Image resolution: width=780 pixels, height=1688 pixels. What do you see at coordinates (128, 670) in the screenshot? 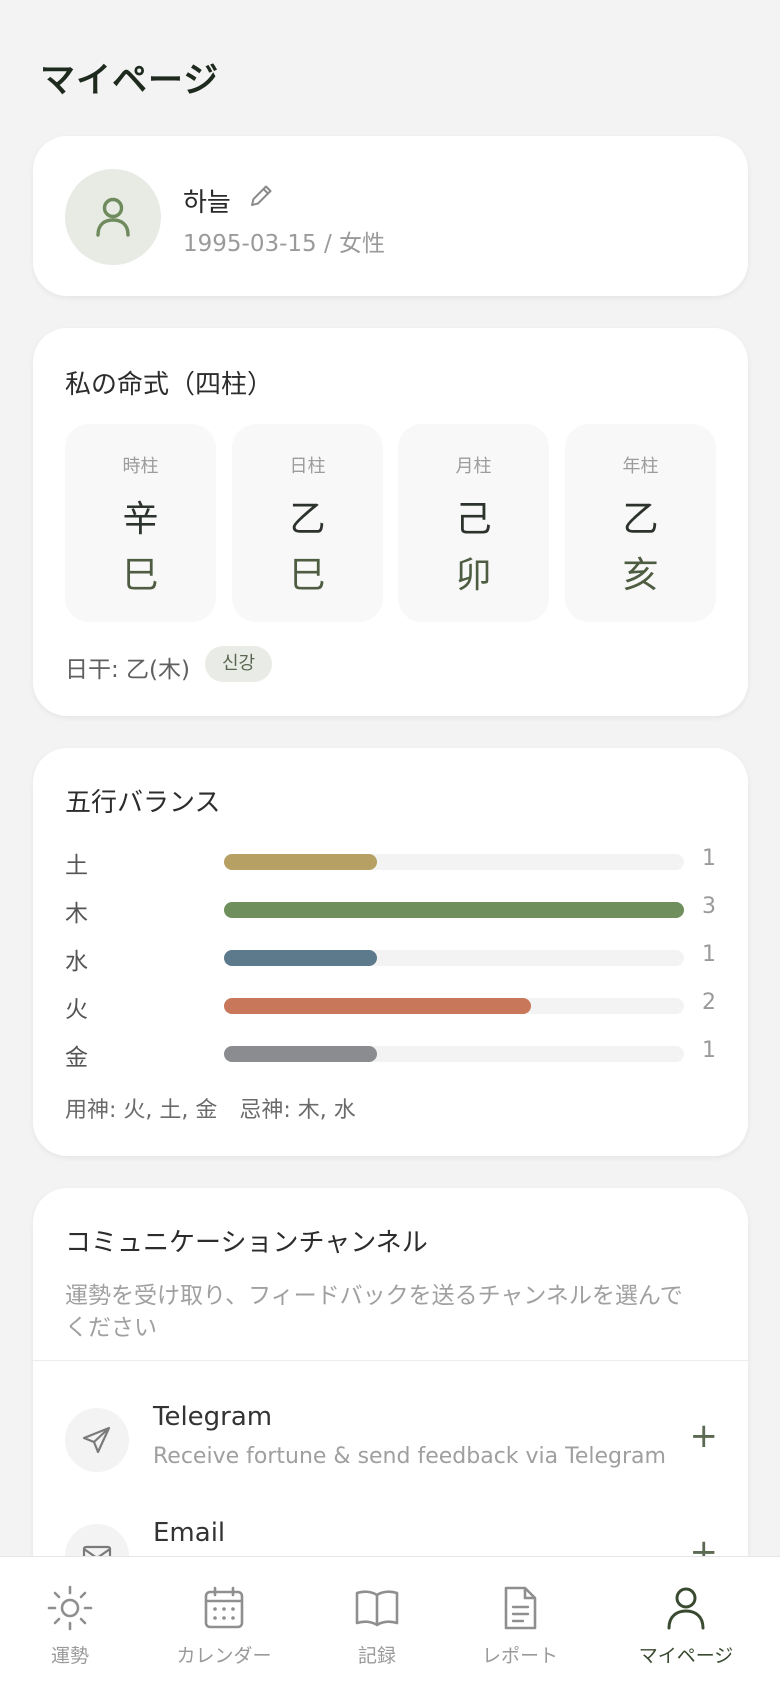
I see `day-master: 日干: 乙(木)` at bounding box center [128, 670].